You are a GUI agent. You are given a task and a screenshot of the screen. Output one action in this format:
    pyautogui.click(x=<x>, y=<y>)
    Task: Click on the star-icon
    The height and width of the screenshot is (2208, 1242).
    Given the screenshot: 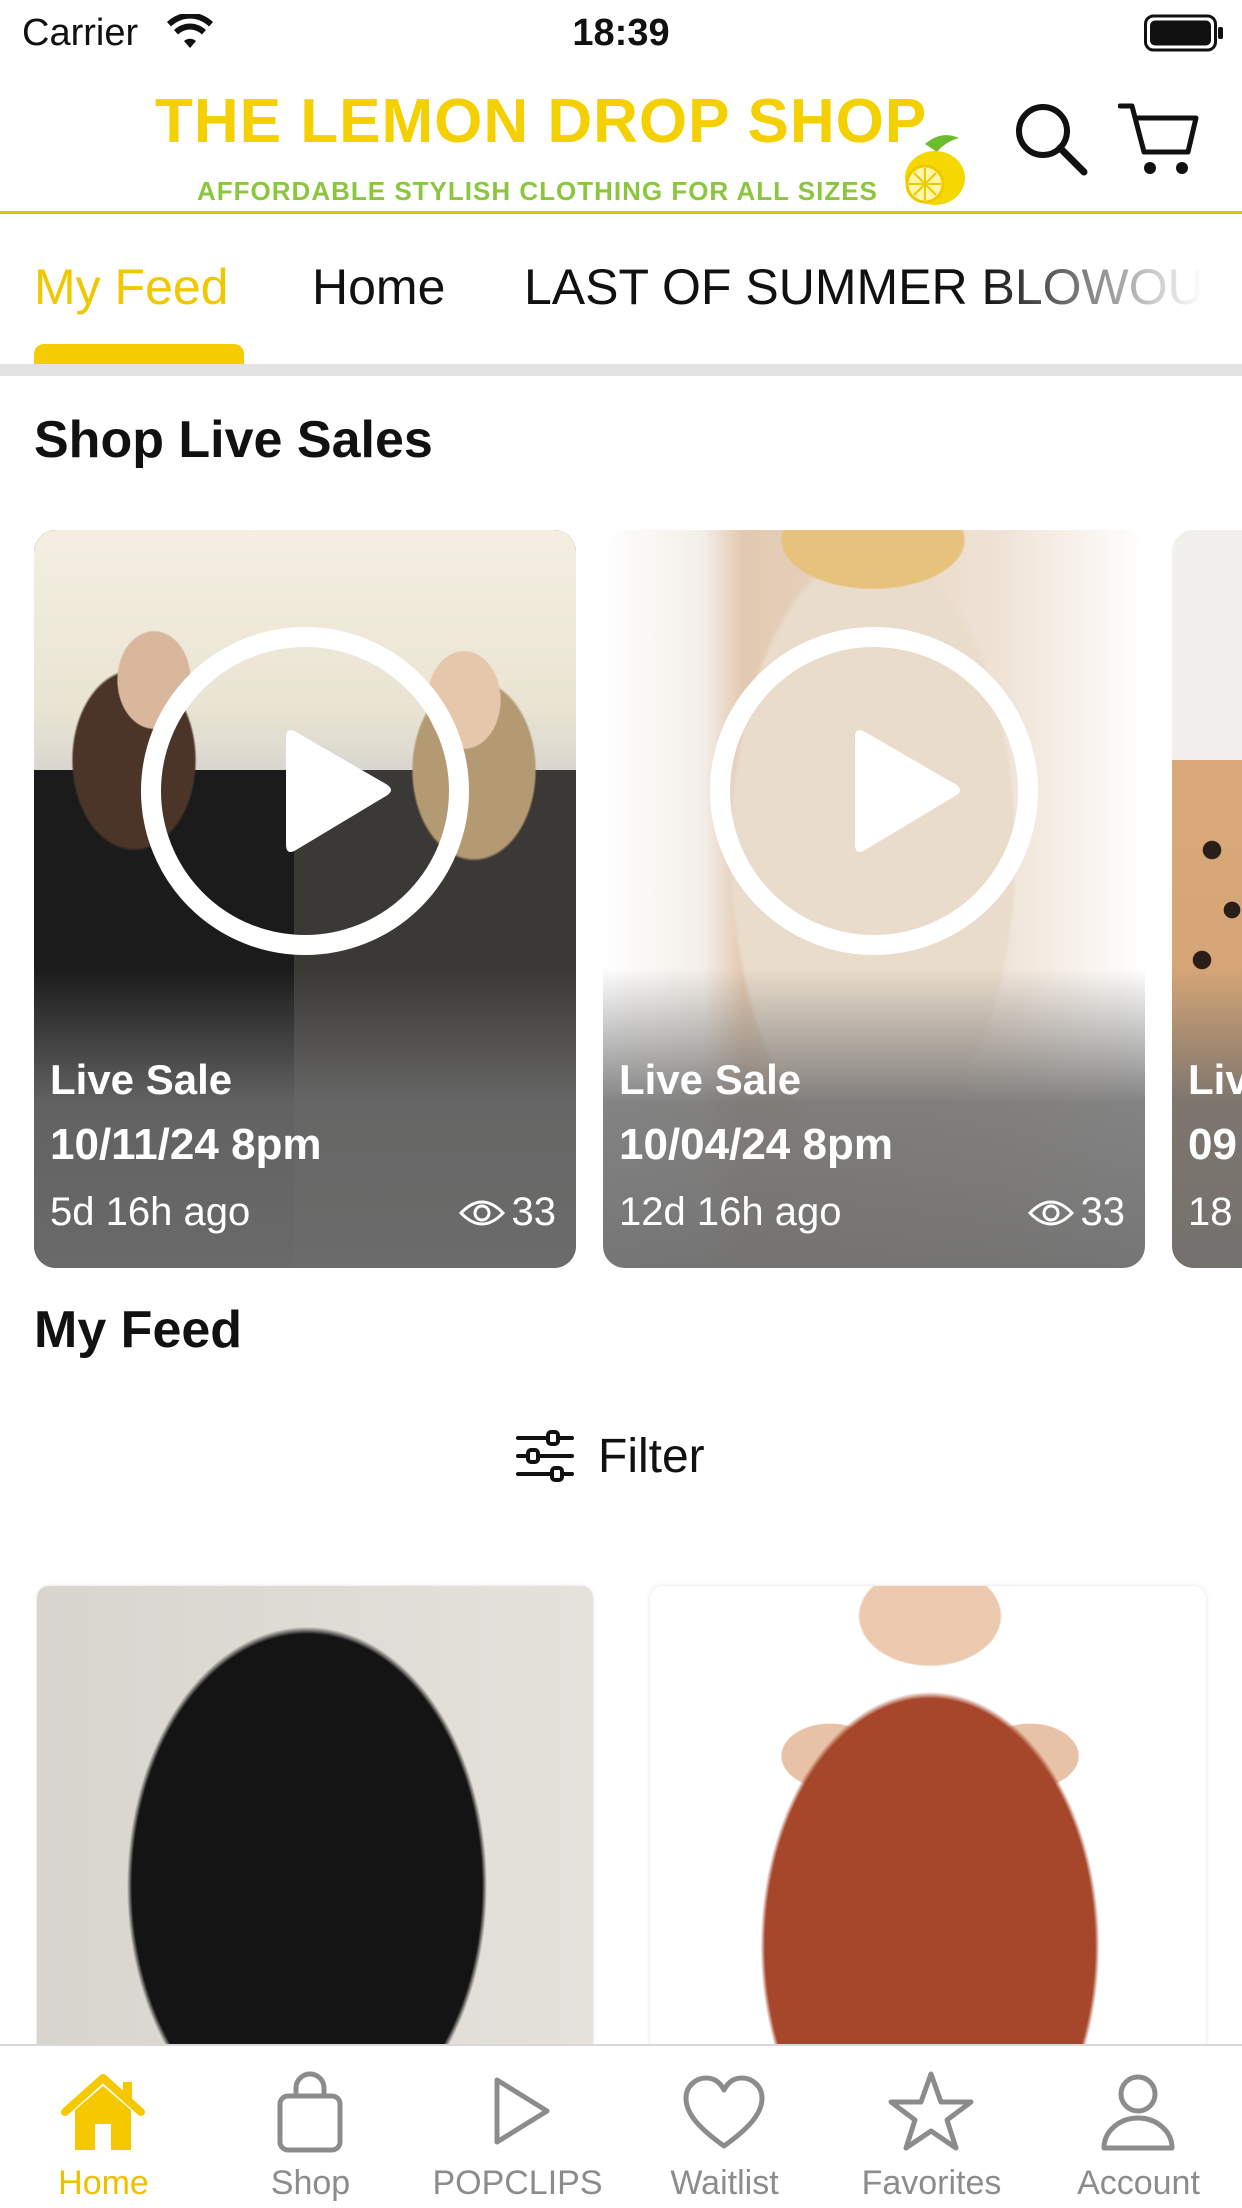 What is the action you would take?
    pyautogui.click(x=931, y=2111)
    